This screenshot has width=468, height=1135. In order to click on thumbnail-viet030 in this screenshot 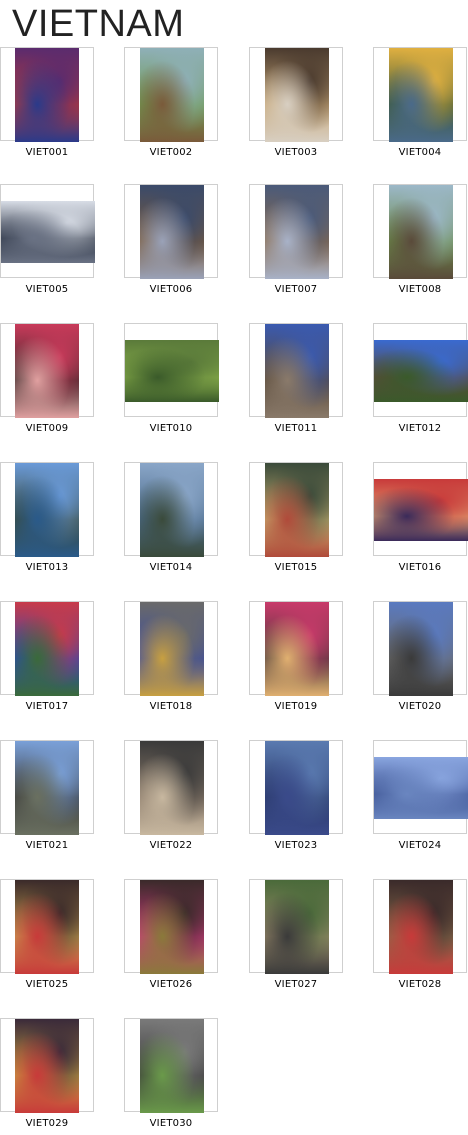, I will do `click(171, 1065)`.